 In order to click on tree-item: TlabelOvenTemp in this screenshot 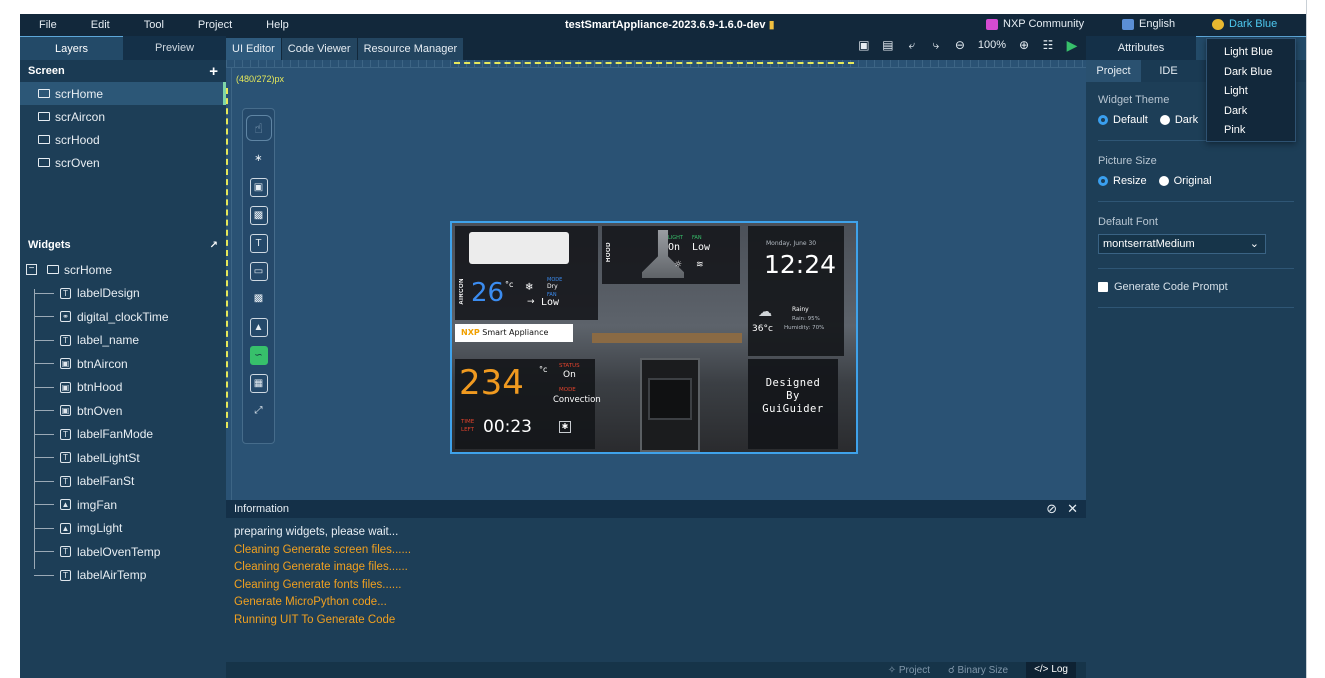, I will do `click(123, 552)`.